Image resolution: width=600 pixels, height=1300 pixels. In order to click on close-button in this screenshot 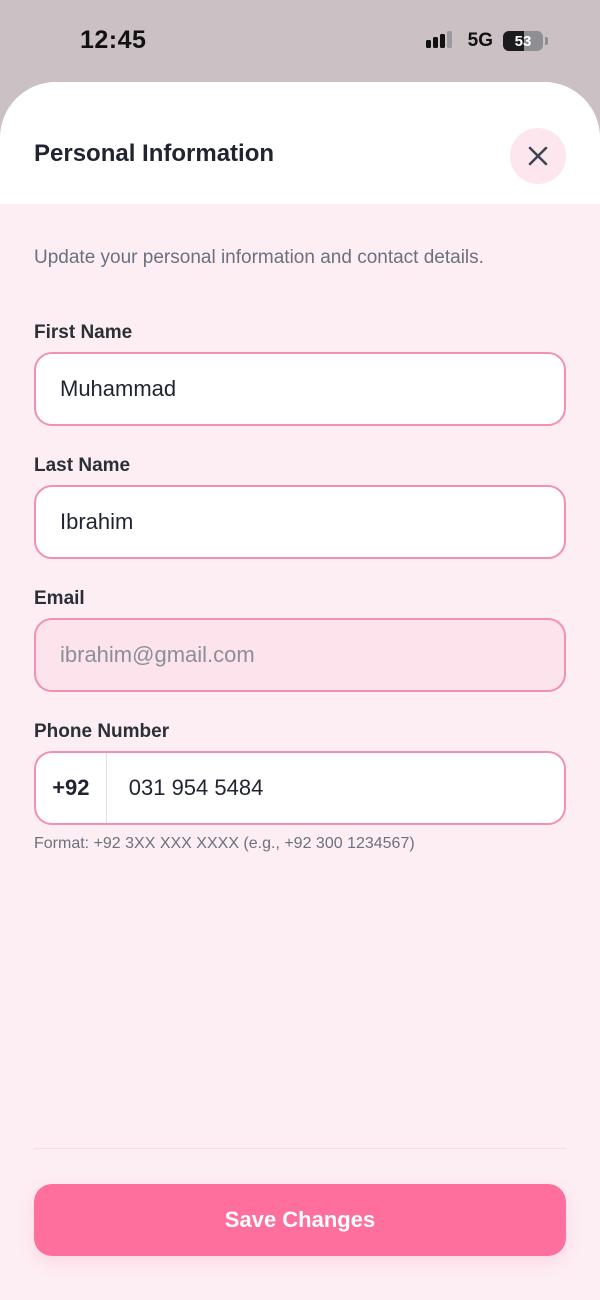, I will do `click(538, 156)`.